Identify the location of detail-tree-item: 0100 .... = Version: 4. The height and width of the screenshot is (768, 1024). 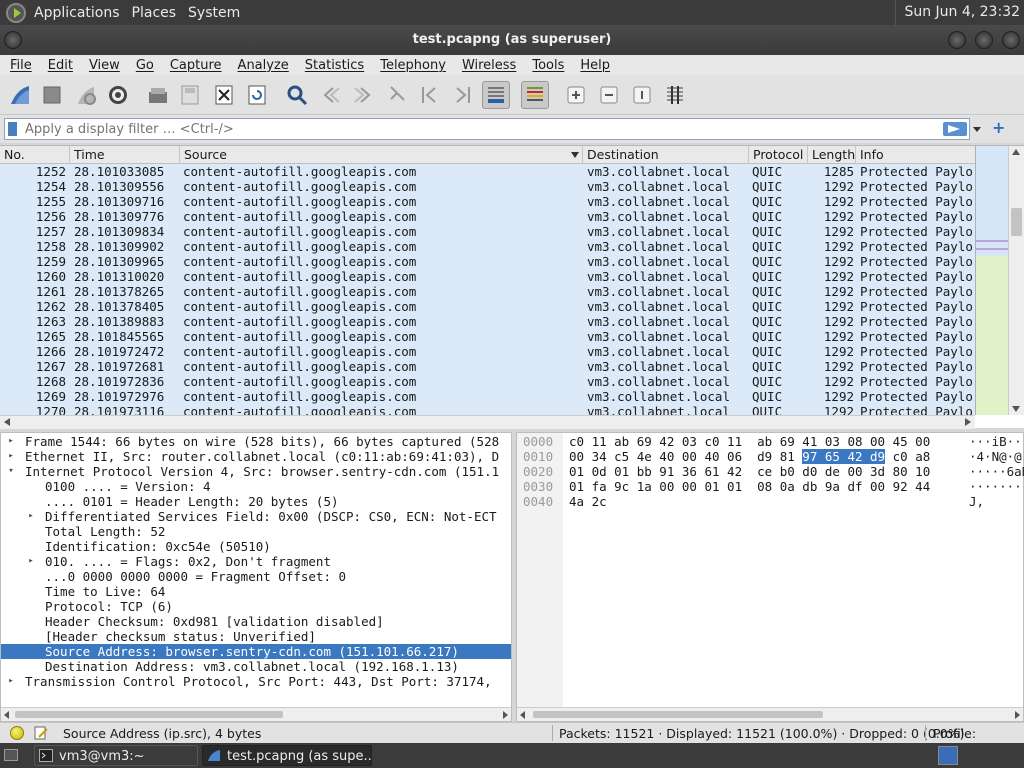
(256, 486).